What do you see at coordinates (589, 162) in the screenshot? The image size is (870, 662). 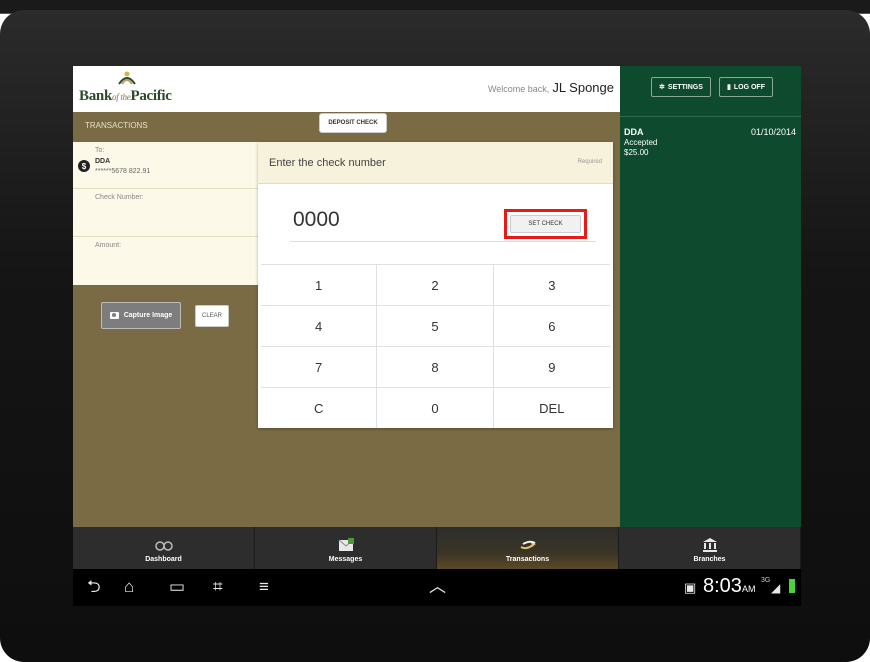 I see `required-indicator: Required` at bounding box center [589, 162].